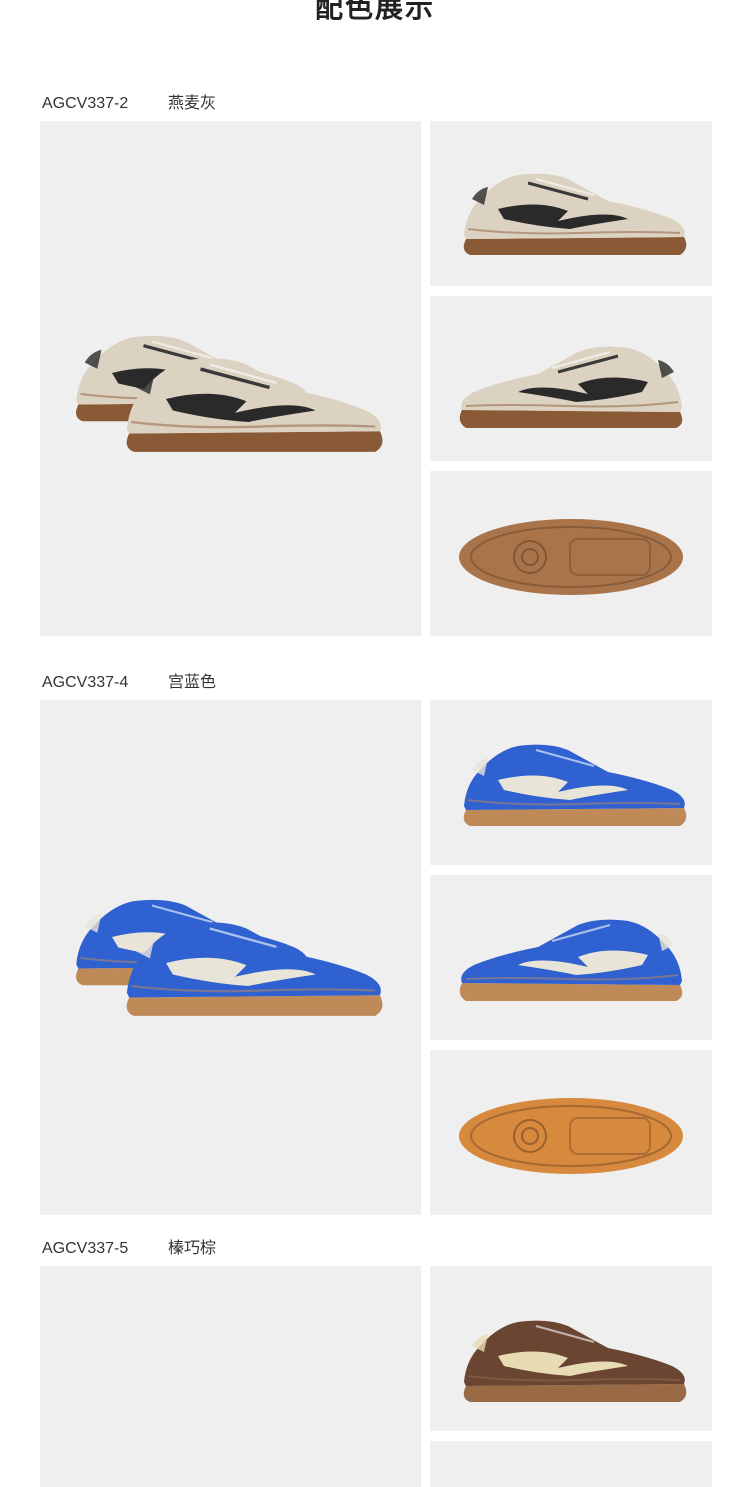 This screenshot has width=750, height=1487. I want to click on variant-code: AGCV337-2, so click(85, 103).